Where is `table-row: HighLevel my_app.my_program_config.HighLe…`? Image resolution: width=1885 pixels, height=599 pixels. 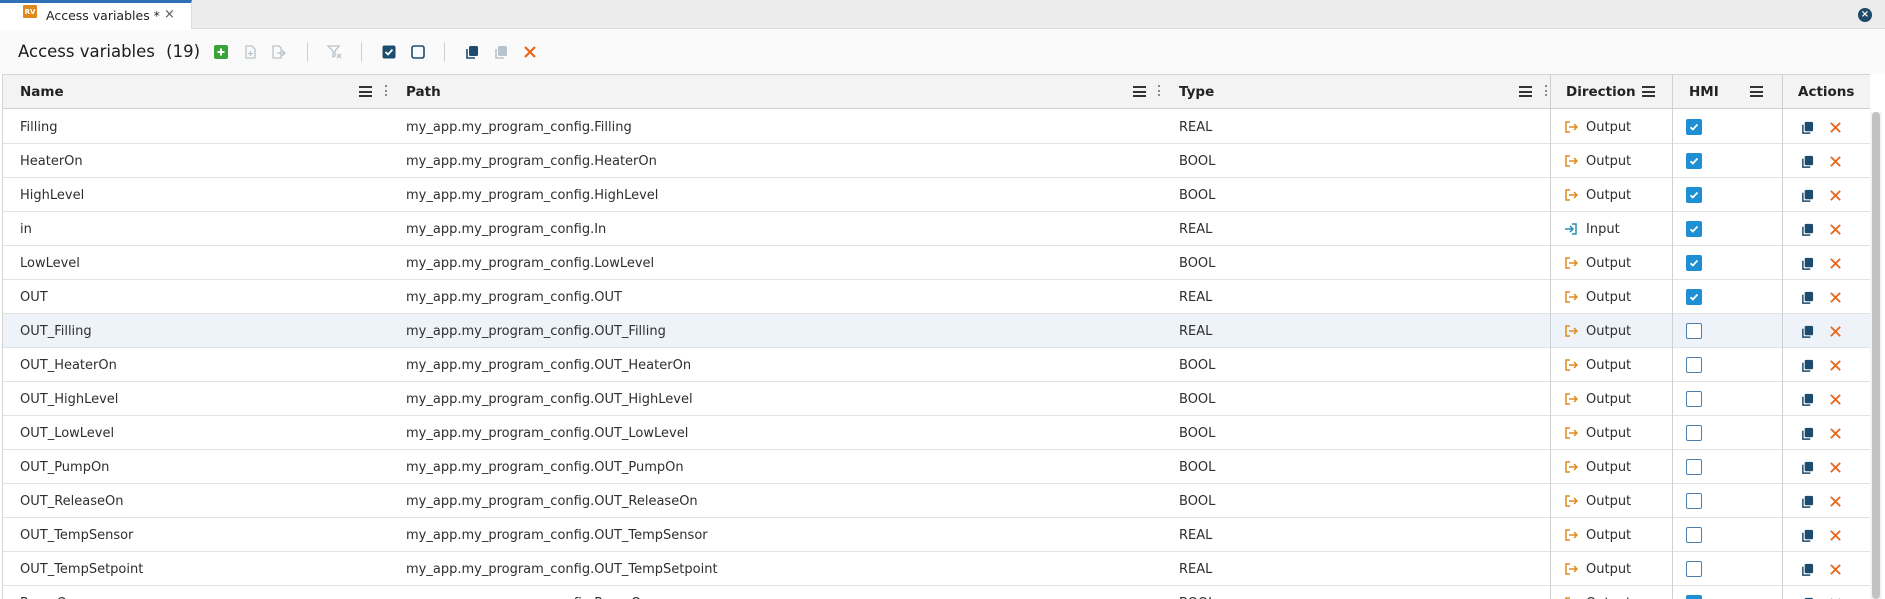
table-row: HighLevel my_app.my_program_config.HighLe… is located at coordinates (936, 195).